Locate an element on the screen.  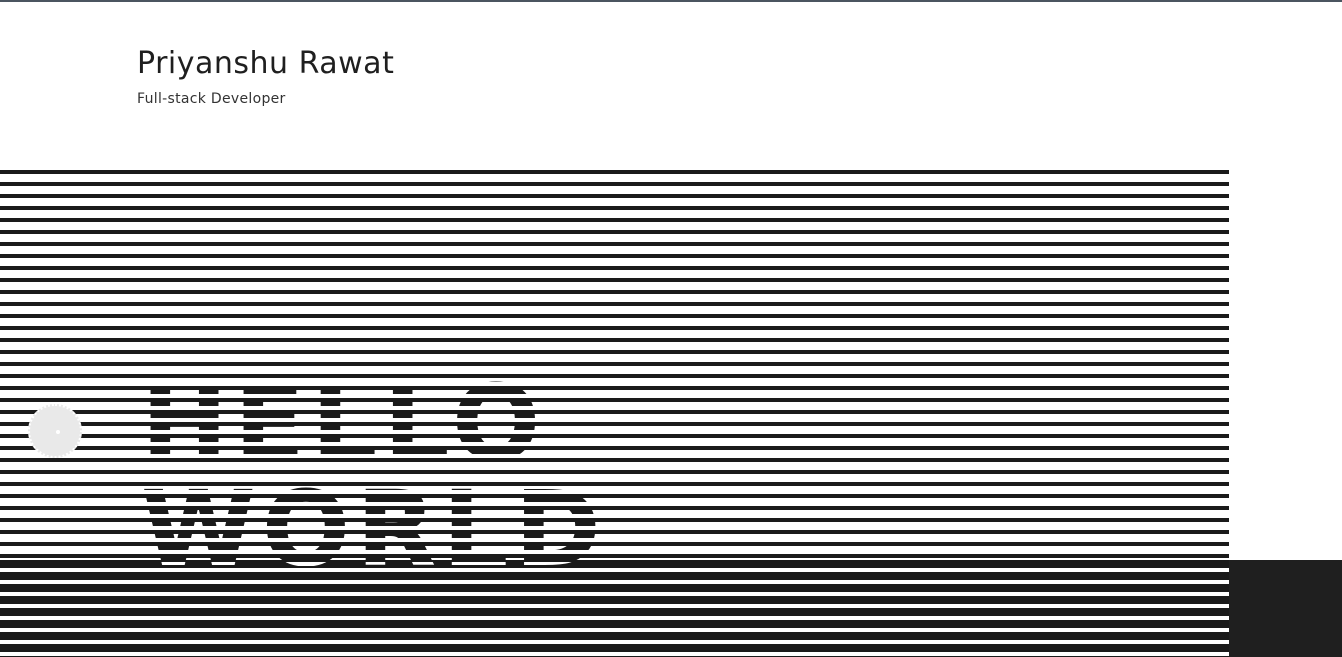
hero-line-2: WORLD is located at coordinates (374, 529).